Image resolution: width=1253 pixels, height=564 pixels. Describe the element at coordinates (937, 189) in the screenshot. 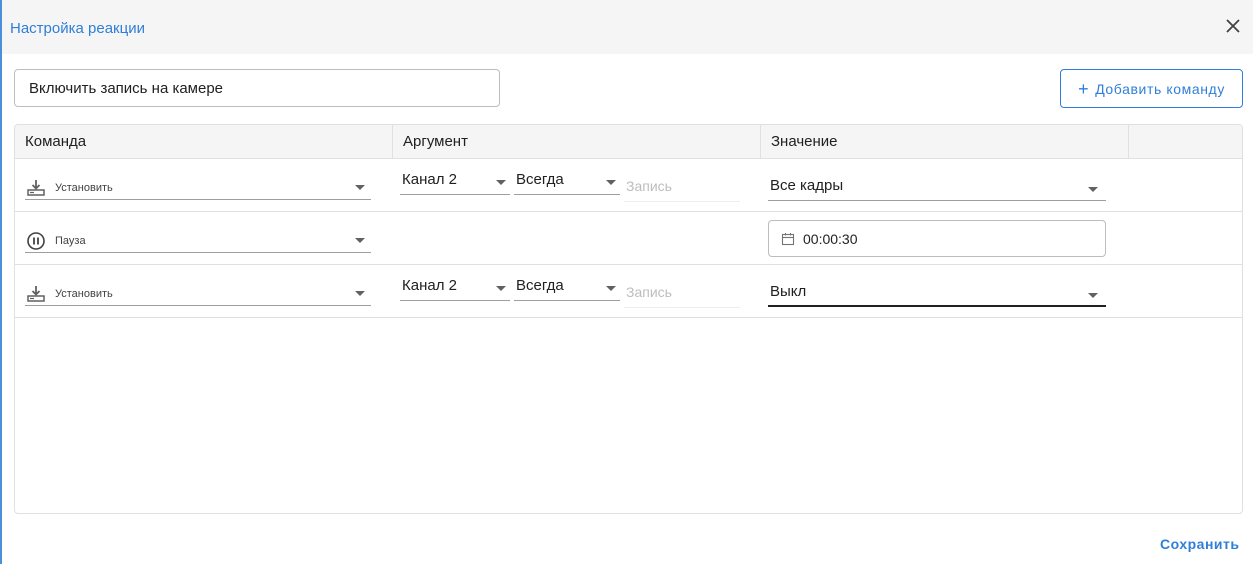

I see `value-select: Все кадры` at that location.